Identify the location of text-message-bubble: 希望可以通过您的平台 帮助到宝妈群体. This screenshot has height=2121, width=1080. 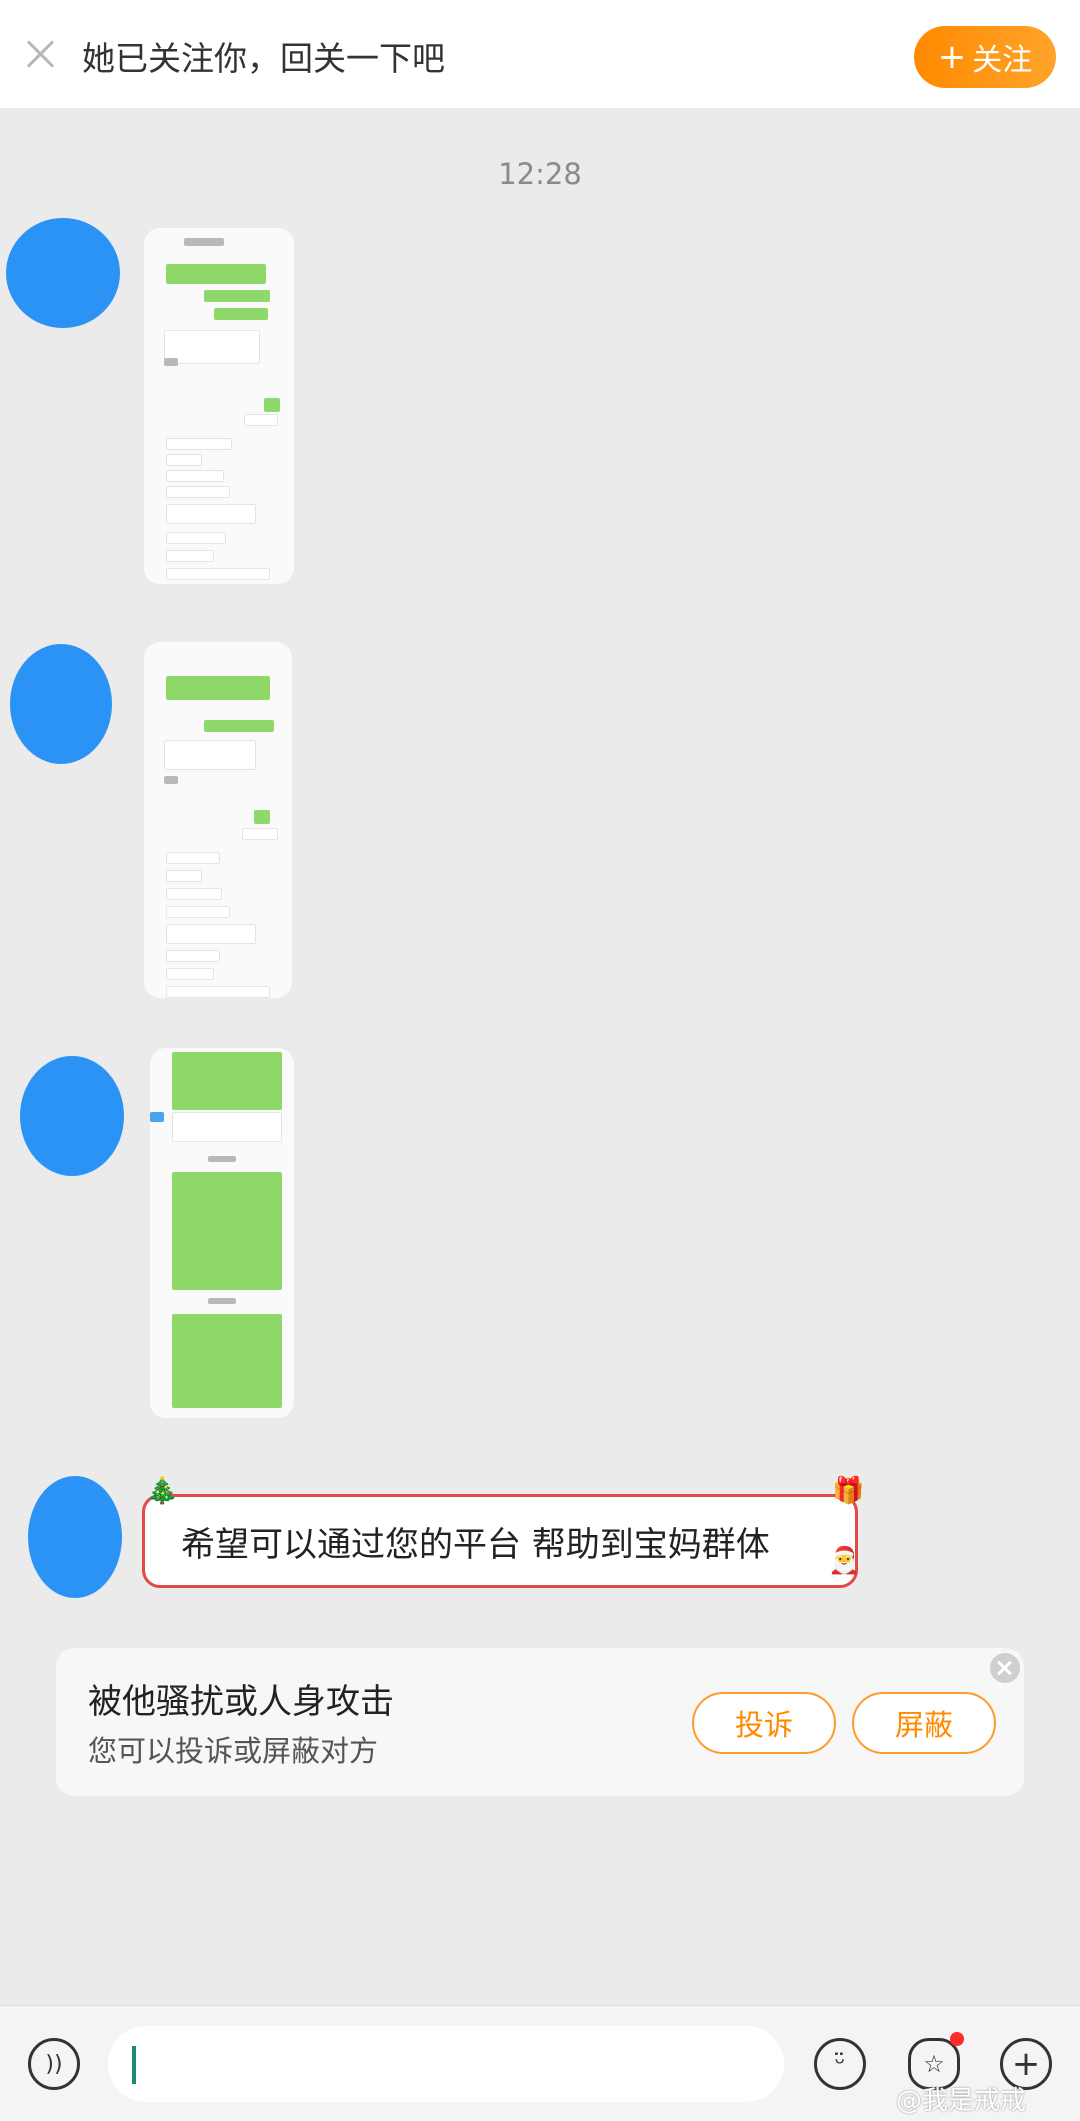
(500, 1541).